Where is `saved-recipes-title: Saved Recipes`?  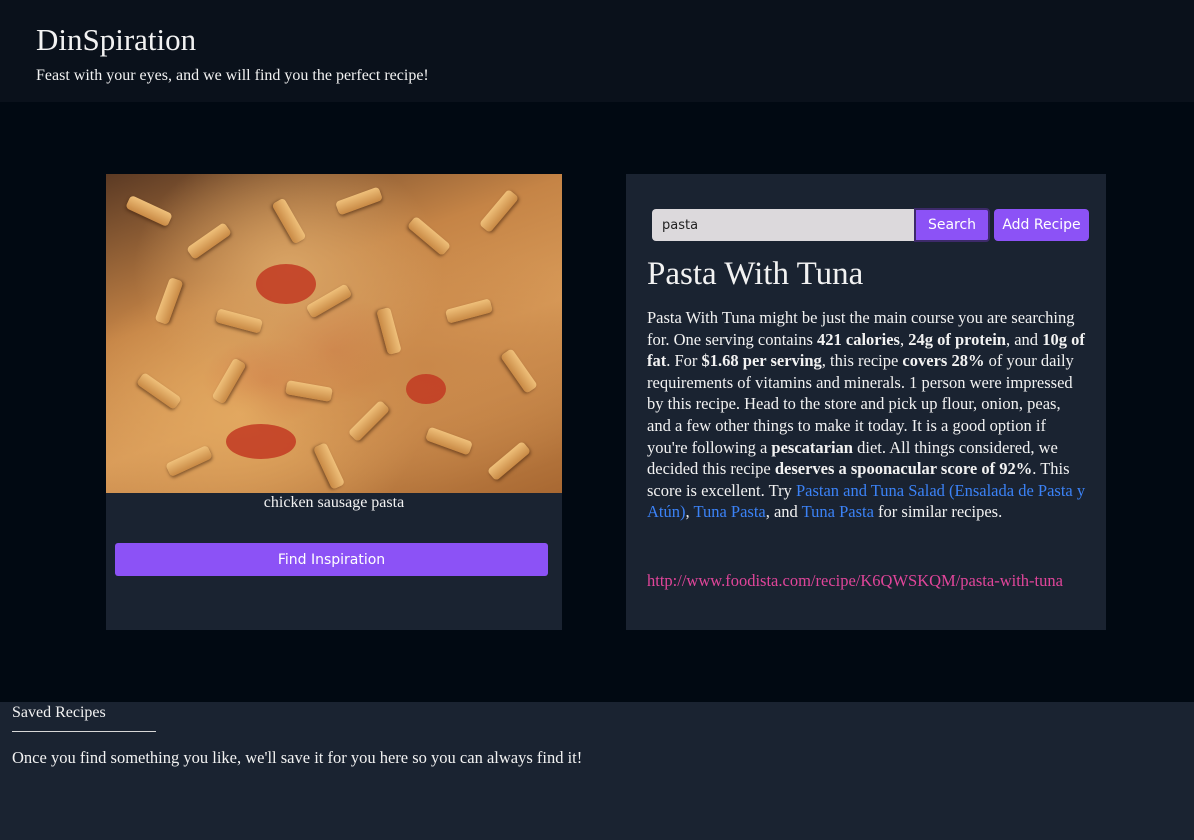
saved-recipes-title: Saved Recipes is located at coordinates (59, 712).